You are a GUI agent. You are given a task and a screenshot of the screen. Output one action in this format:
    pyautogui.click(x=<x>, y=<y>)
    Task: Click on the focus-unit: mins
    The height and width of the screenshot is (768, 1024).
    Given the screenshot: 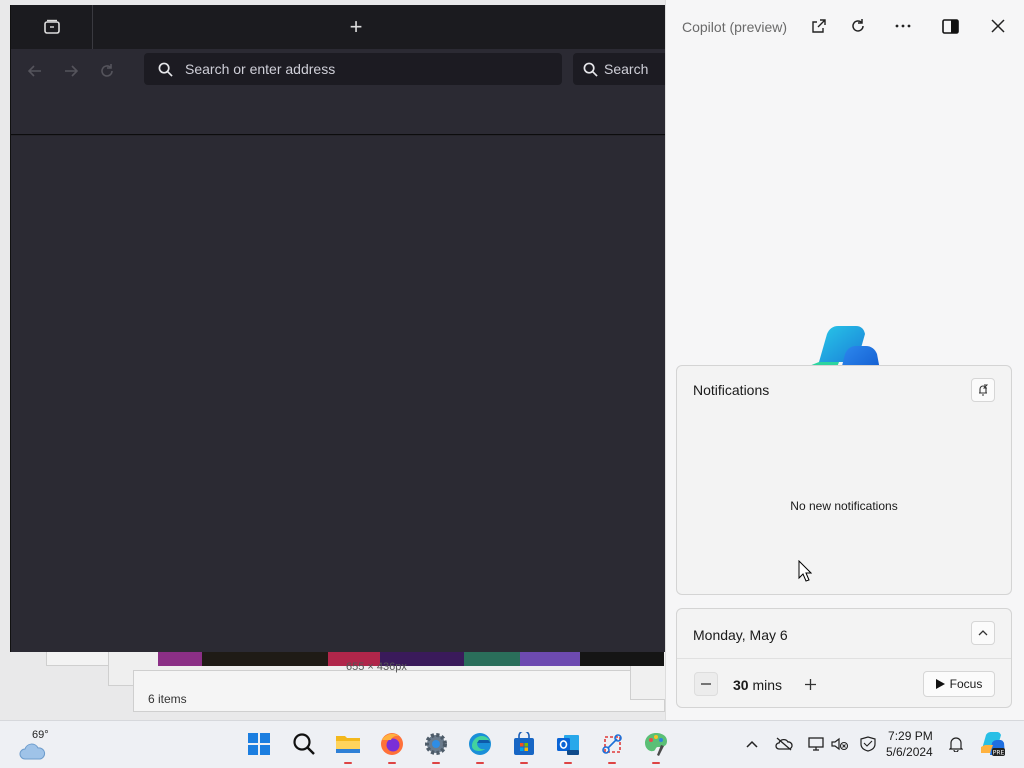 What is the action you would take?
    pyautogui.click(x=767, y=685)
    